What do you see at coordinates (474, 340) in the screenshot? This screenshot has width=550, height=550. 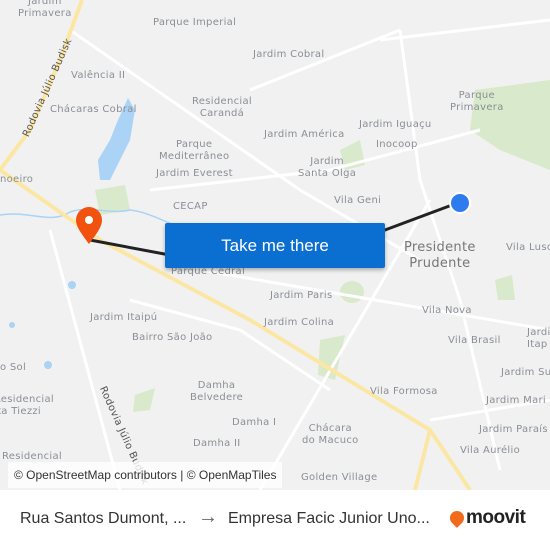 I see `map-label: Vila Brasil` at bounding box center [474, 340].